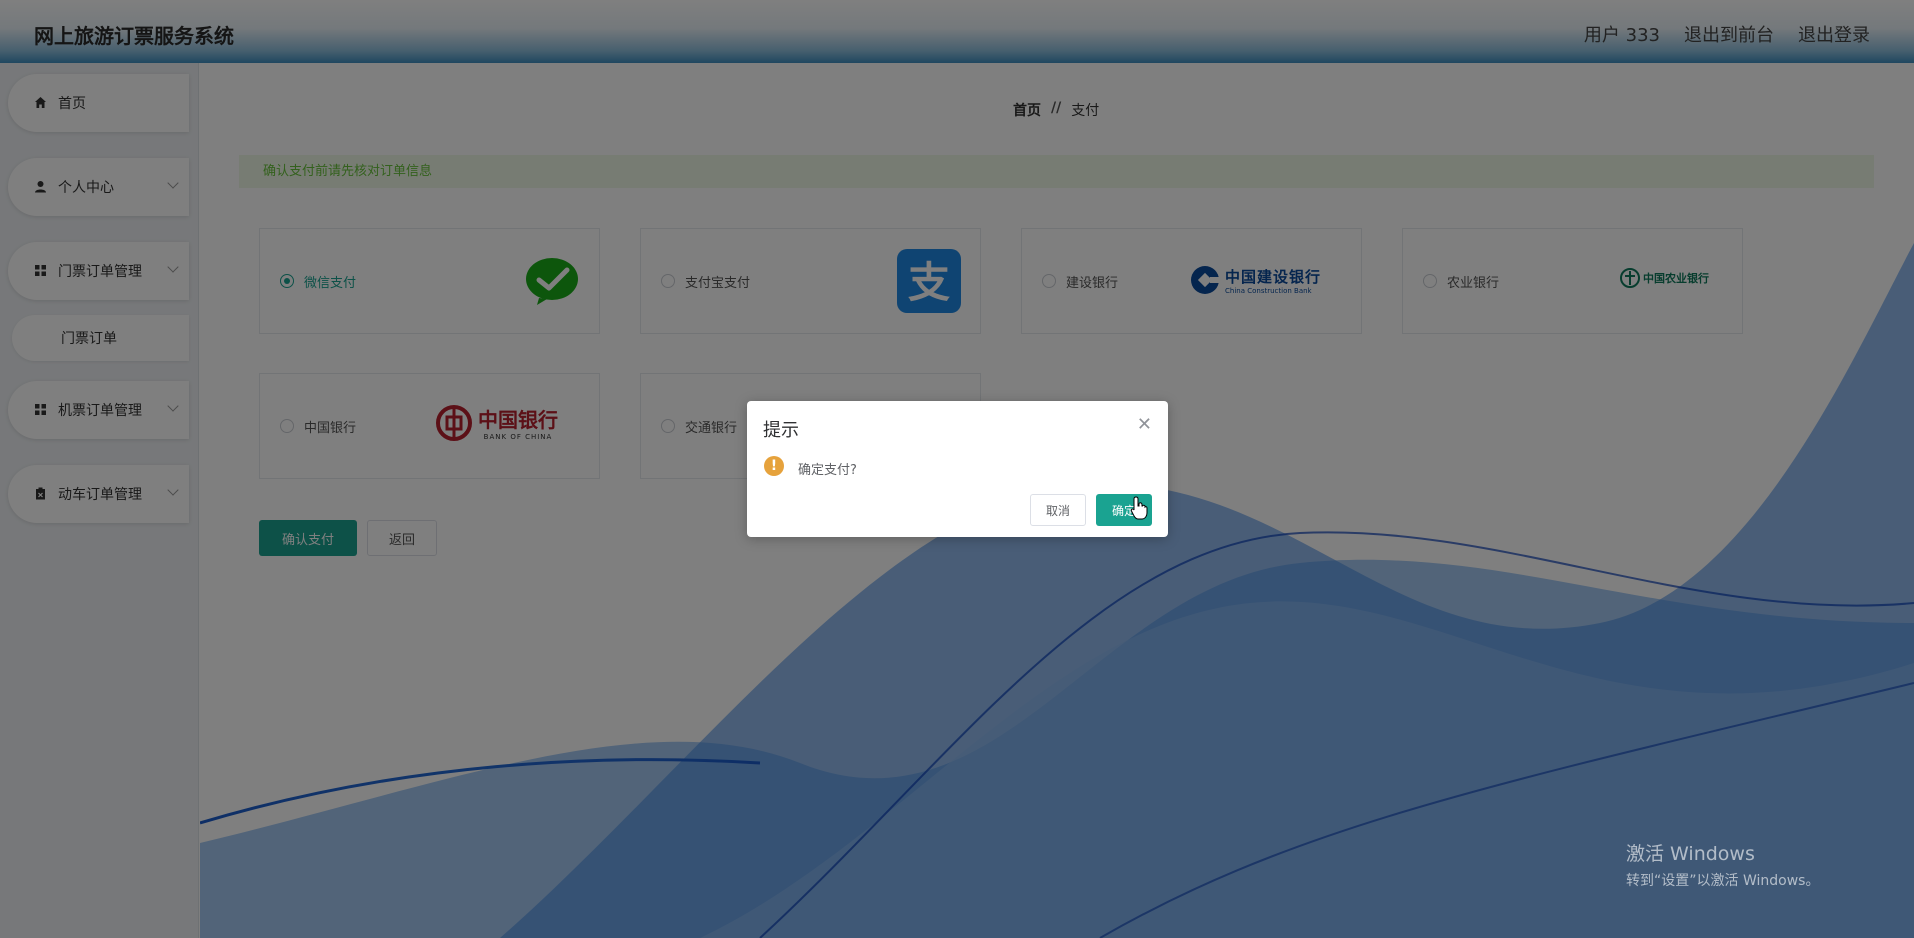 This screenshot has width=1914, height=938. Describe the element at coordinates (1144, 424) in the screenshot. I see `close-icon: ✕` at that location.